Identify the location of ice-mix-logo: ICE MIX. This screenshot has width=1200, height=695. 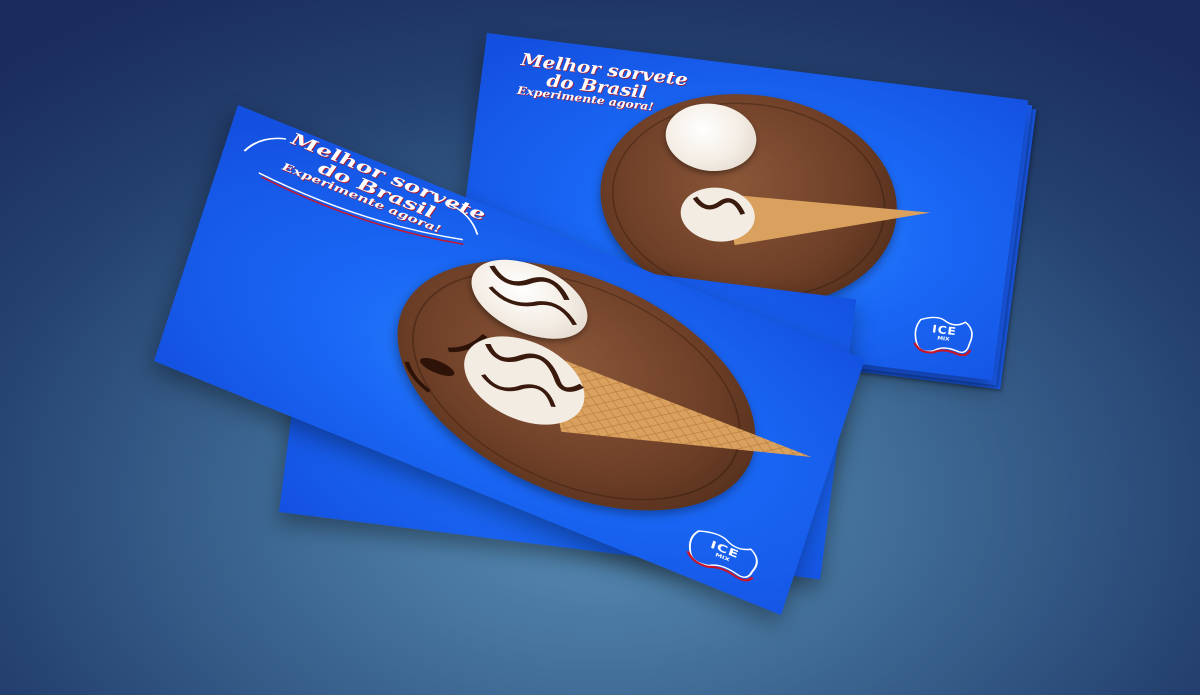
(943, 336).